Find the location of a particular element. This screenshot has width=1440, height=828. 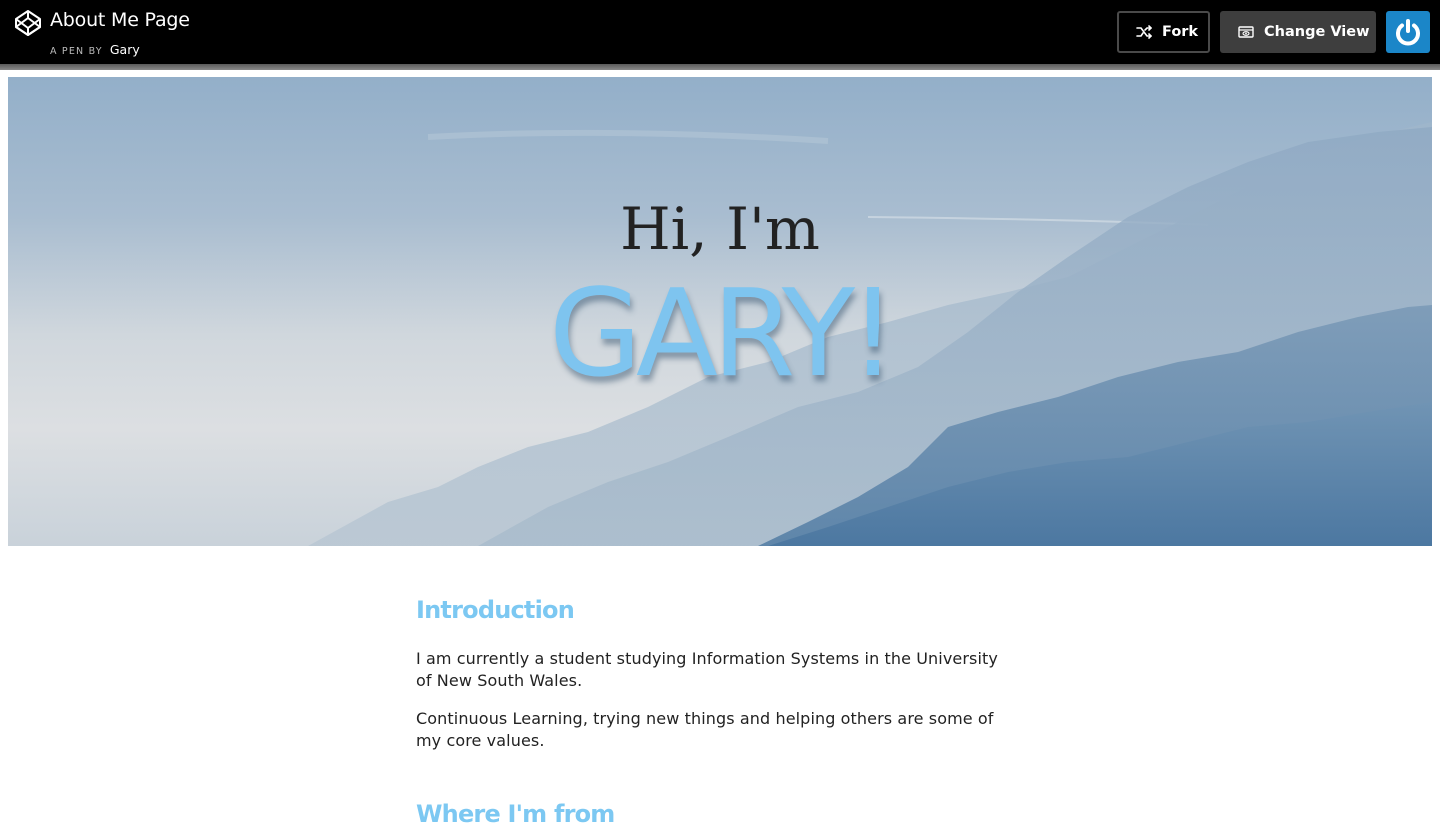

change-view-button: Change View is located at coordinates (1298, 32).